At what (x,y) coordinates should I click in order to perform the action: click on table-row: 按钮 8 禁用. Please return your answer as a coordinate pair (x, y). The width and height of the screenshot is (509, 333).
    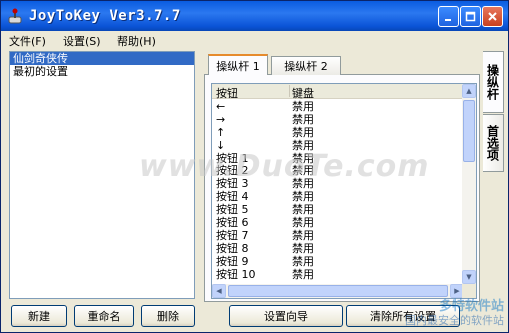
    Looking at the image, I should click on (338, 248).